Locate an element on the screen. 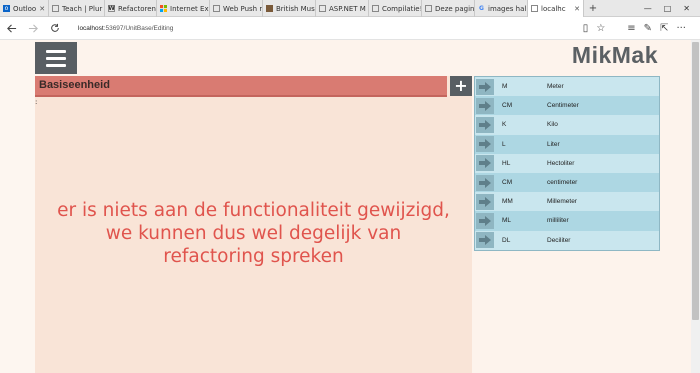  unit-row: M Meter is located at coordinates (567, 87).